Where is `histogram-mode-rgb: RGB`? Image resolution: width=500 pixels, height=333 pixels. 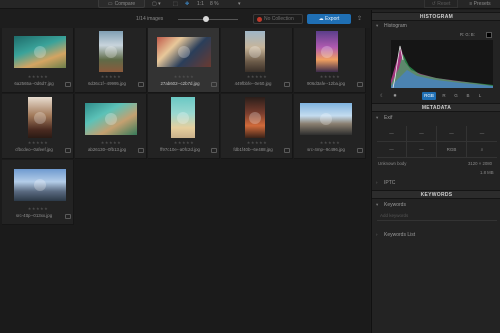
histogram-mode-rgb: RGB is located at coordinates (429, 96).